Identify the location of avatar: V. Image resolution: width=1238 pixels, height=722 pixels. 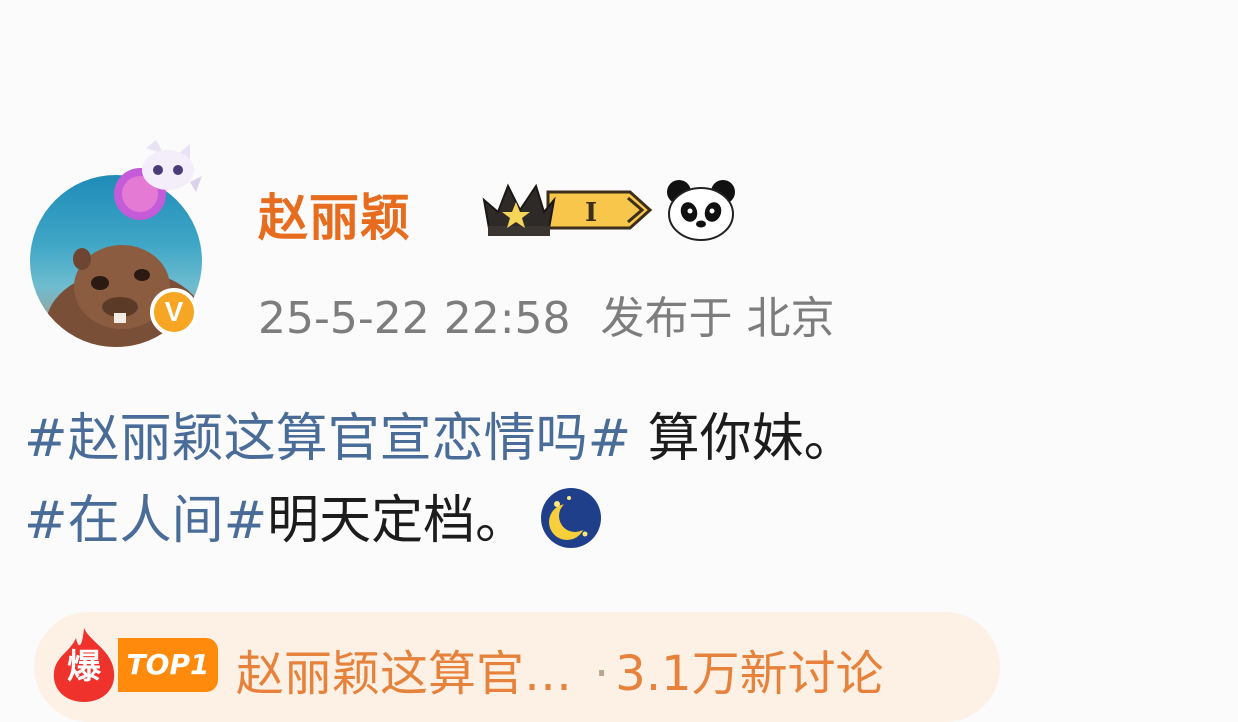
(120, 245).